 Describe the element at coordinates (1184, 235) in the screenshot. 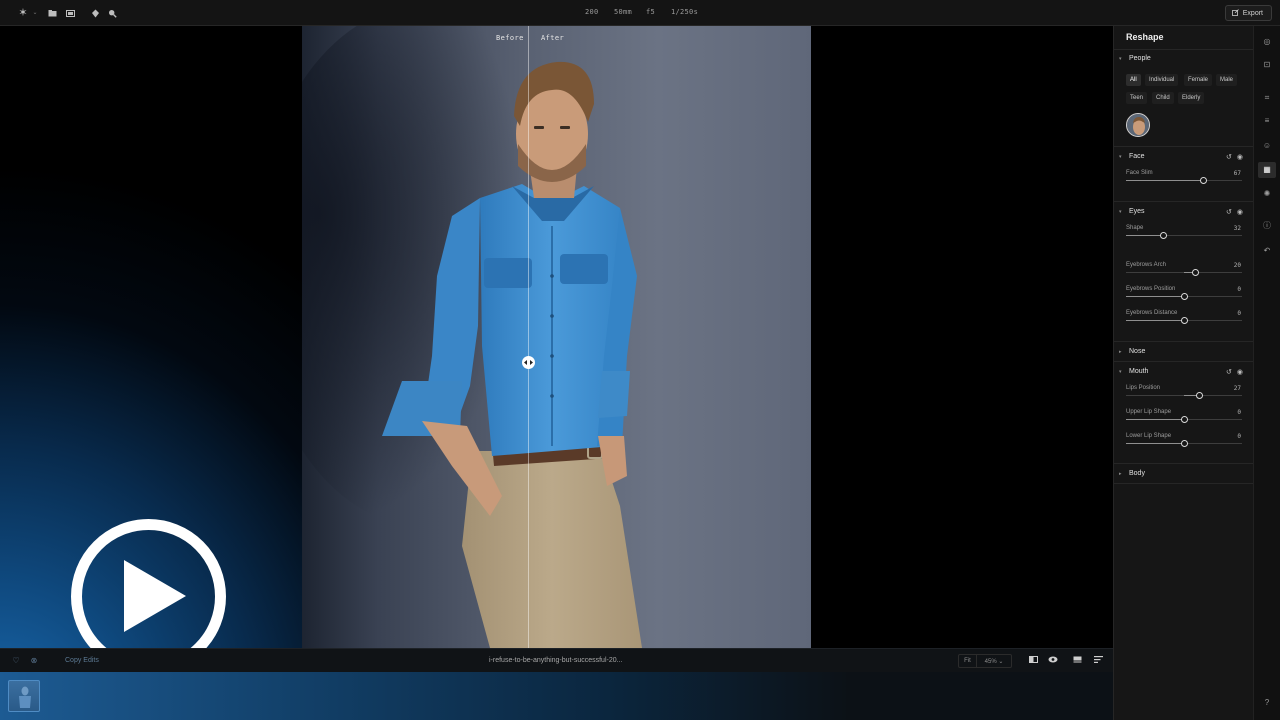

I see `shape-slider` at that location.